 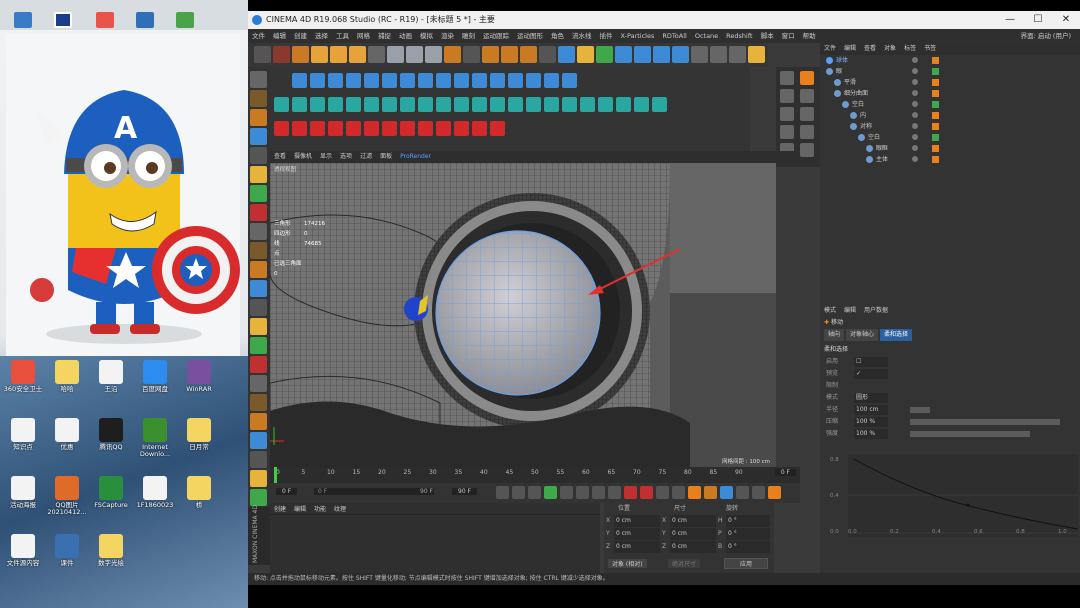 What do you see at coordinates (693, 547) in the screenshot?
I see `size-field: 0 cm` at bounding box center [693, 547].